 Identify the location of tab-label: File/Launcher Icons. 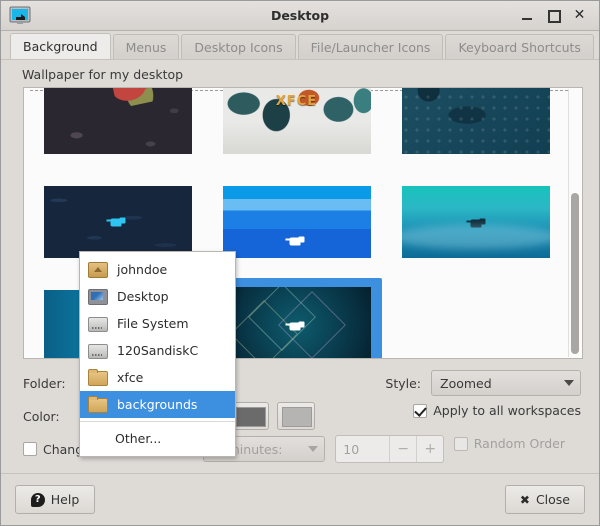
(370, 47).